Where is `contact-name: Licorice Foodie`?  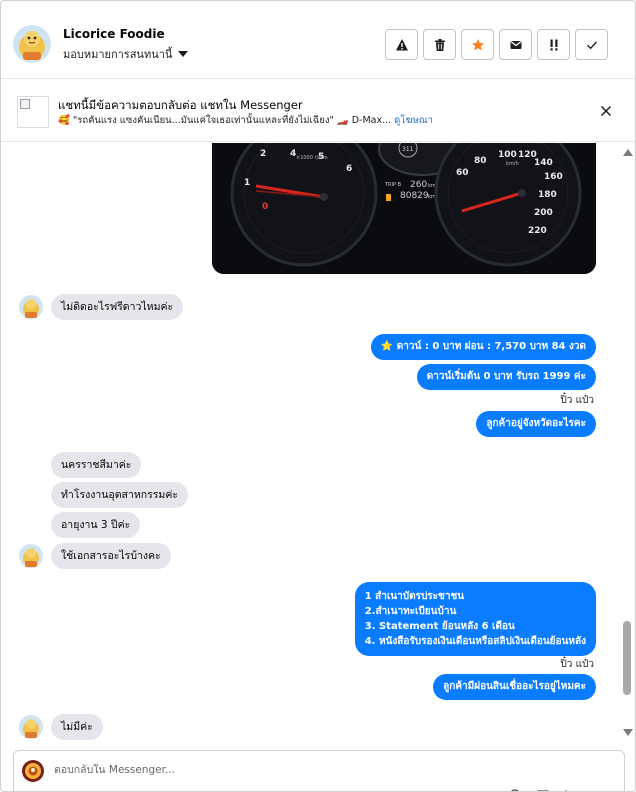 contact-name: Licorice Foodie is located at coordinates (114, 34).